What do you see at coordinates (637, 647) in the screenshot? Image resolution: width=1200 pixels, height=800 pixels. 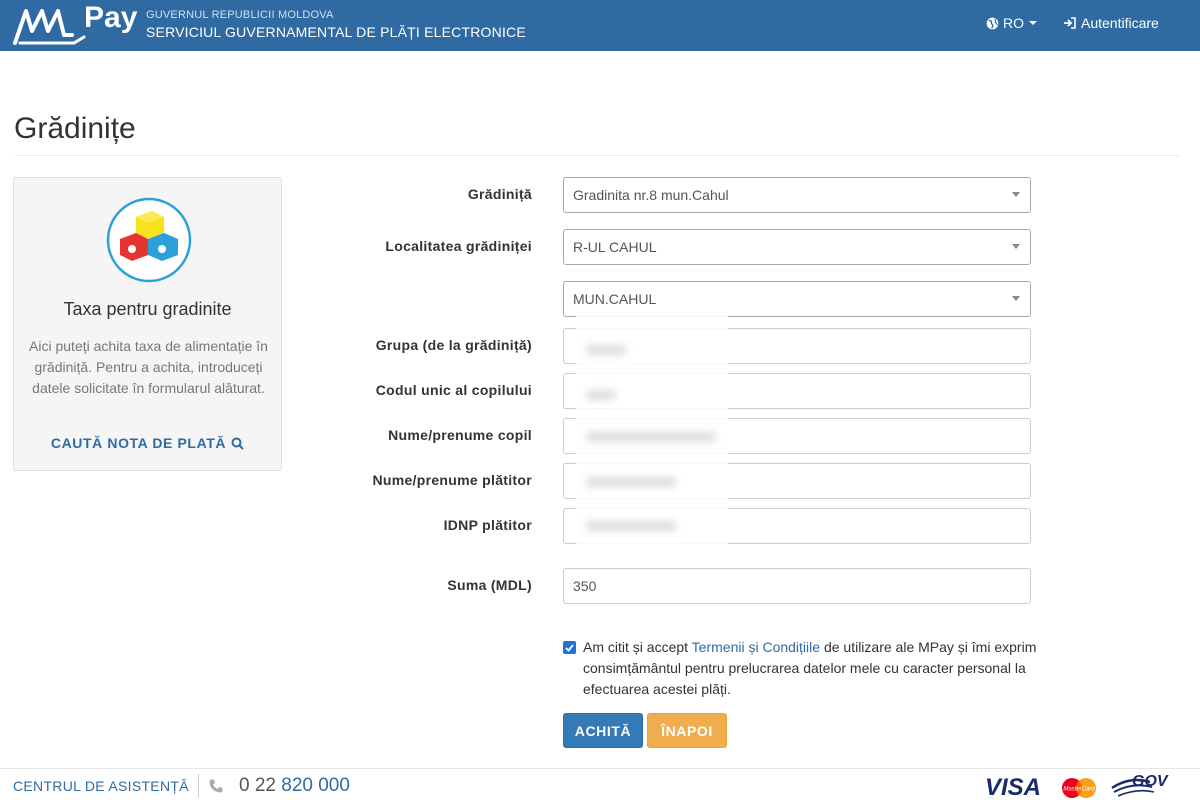 I see `terms-before: Am citit și accept` at bounding box center [637, 647].